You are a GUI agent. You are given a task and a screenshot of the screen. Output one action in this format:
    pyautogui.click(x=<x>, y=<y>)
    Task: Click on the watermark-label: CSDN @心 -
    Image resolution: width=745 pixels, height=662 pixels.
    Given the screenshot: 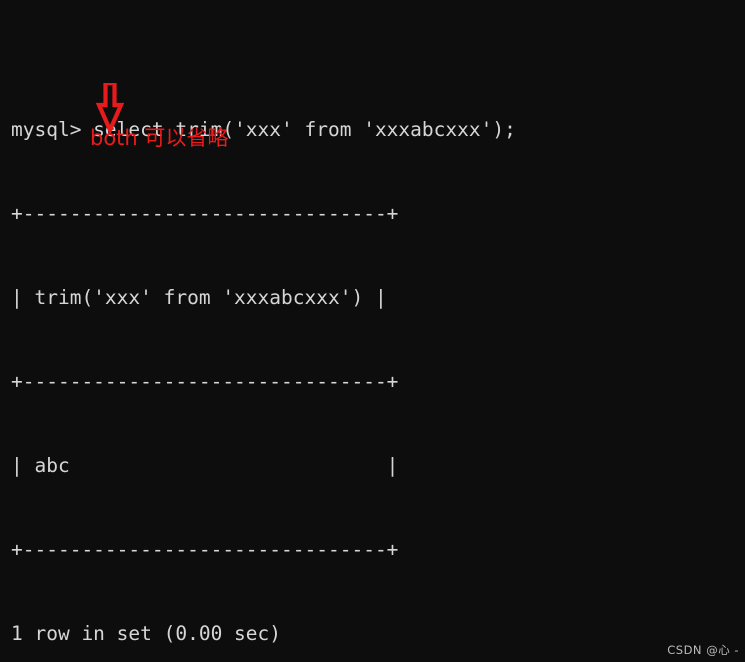 What is the action you would take?
    pyautogui.click(x=703, y=650)
    